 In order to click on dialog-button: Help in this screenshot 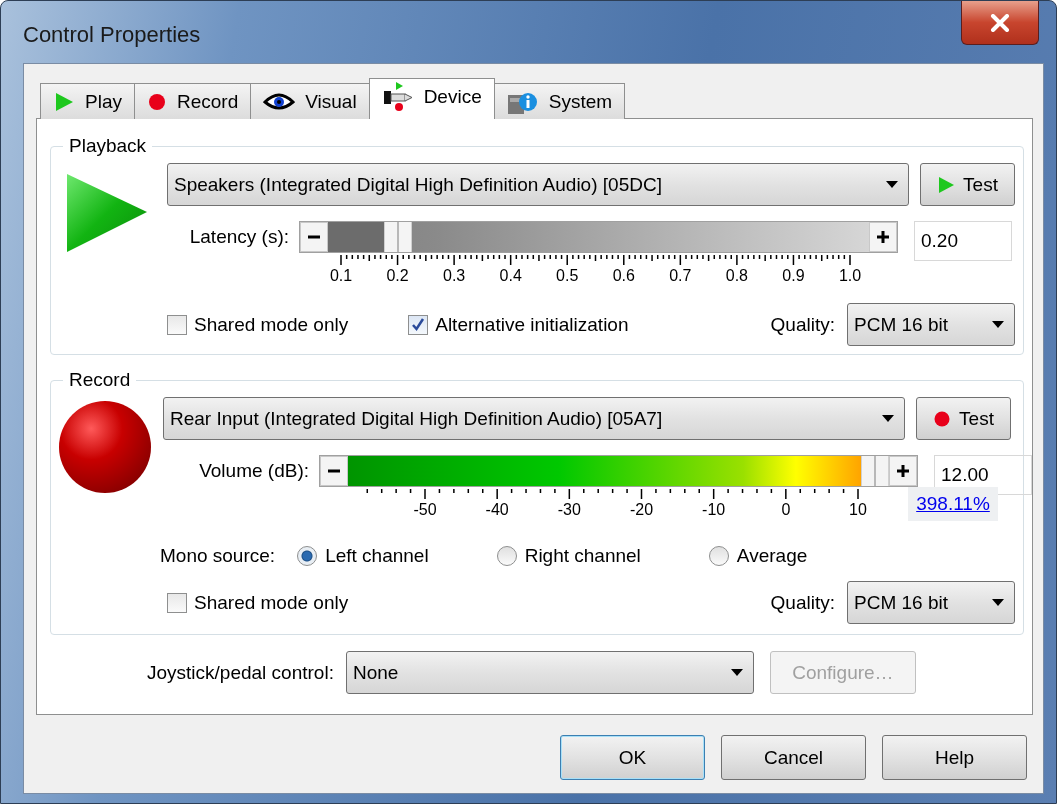, I will do `click(954, 757)`.